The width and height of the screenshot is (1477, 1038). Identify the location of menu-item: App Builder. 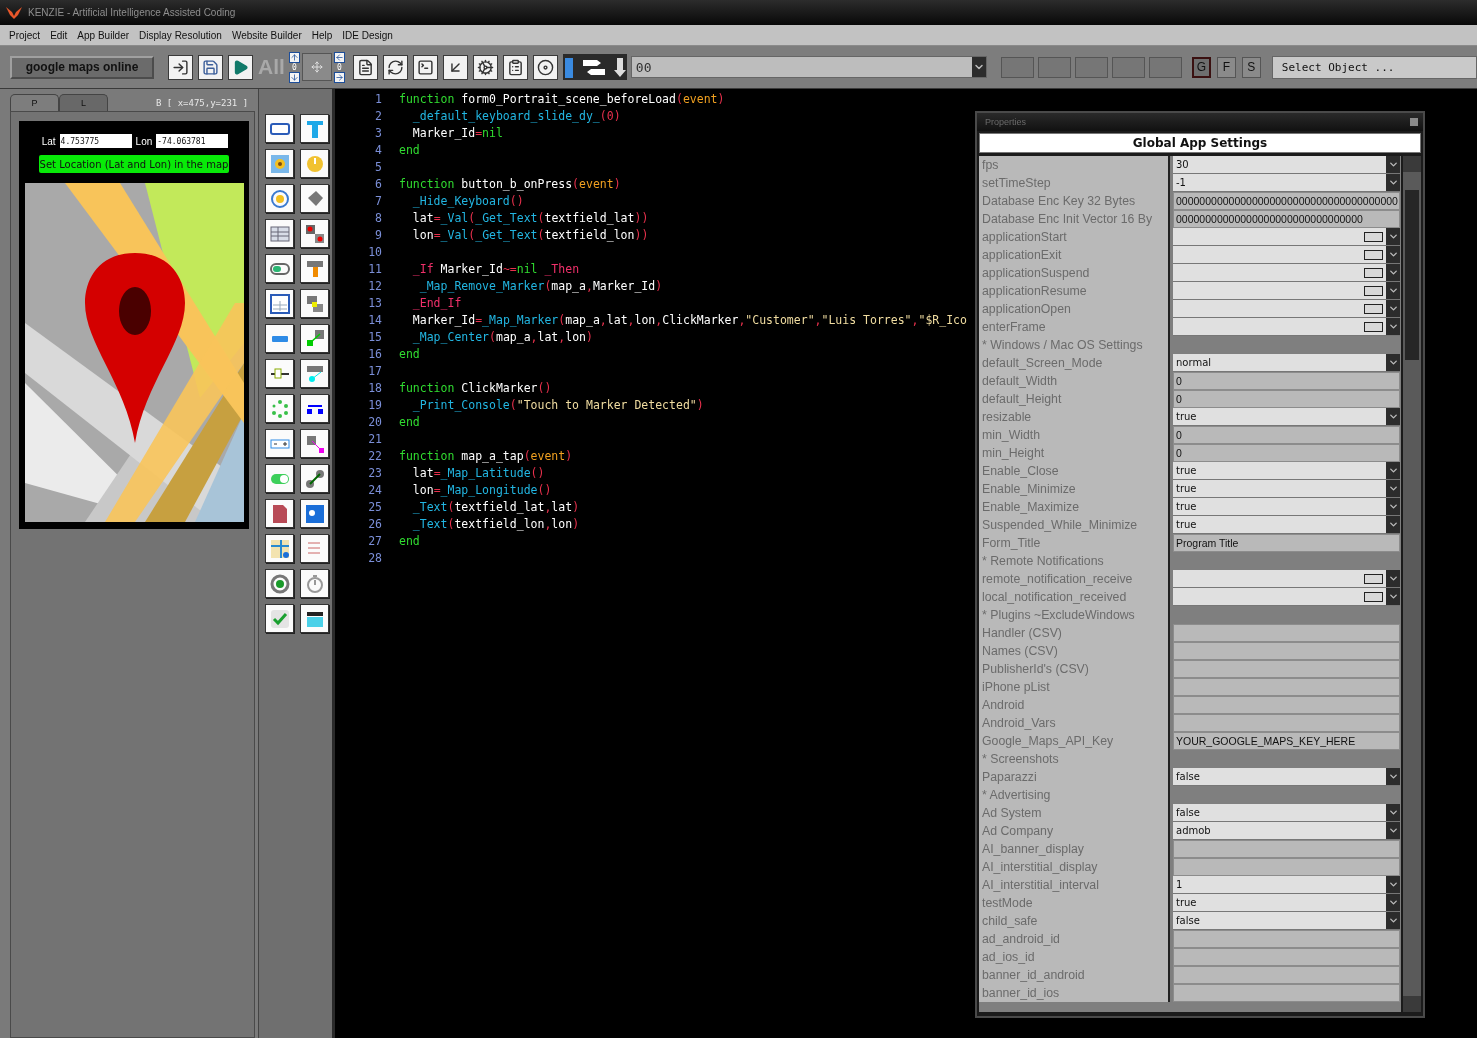
(103, 35).